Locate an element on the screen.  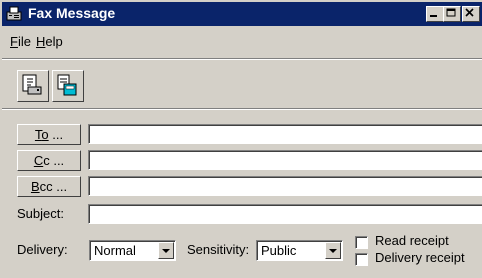
delivery-value: Normal is located at coordinates (115, 250).